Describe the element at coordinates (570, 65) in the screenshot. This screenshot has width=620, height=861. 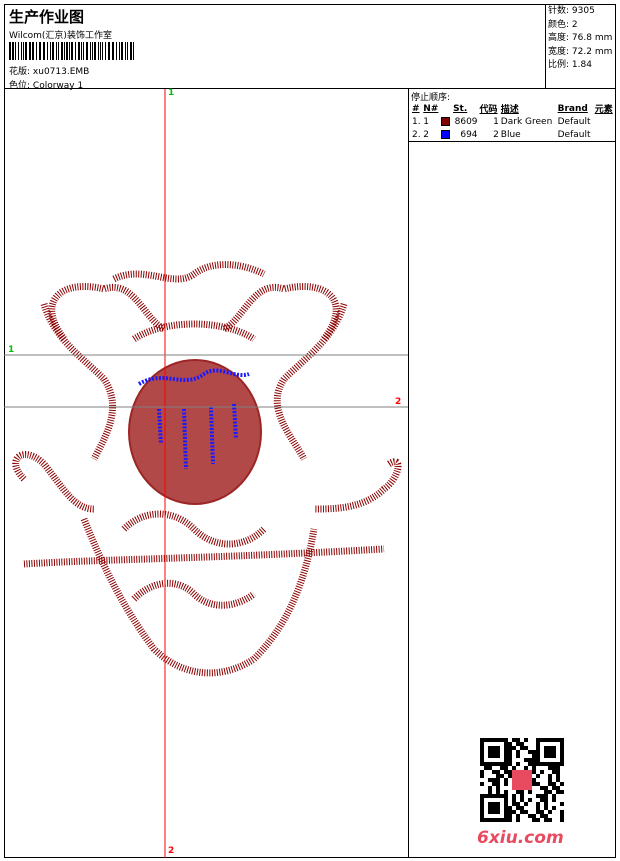
I see `stat-scale: 比例: 1.84` at that location.